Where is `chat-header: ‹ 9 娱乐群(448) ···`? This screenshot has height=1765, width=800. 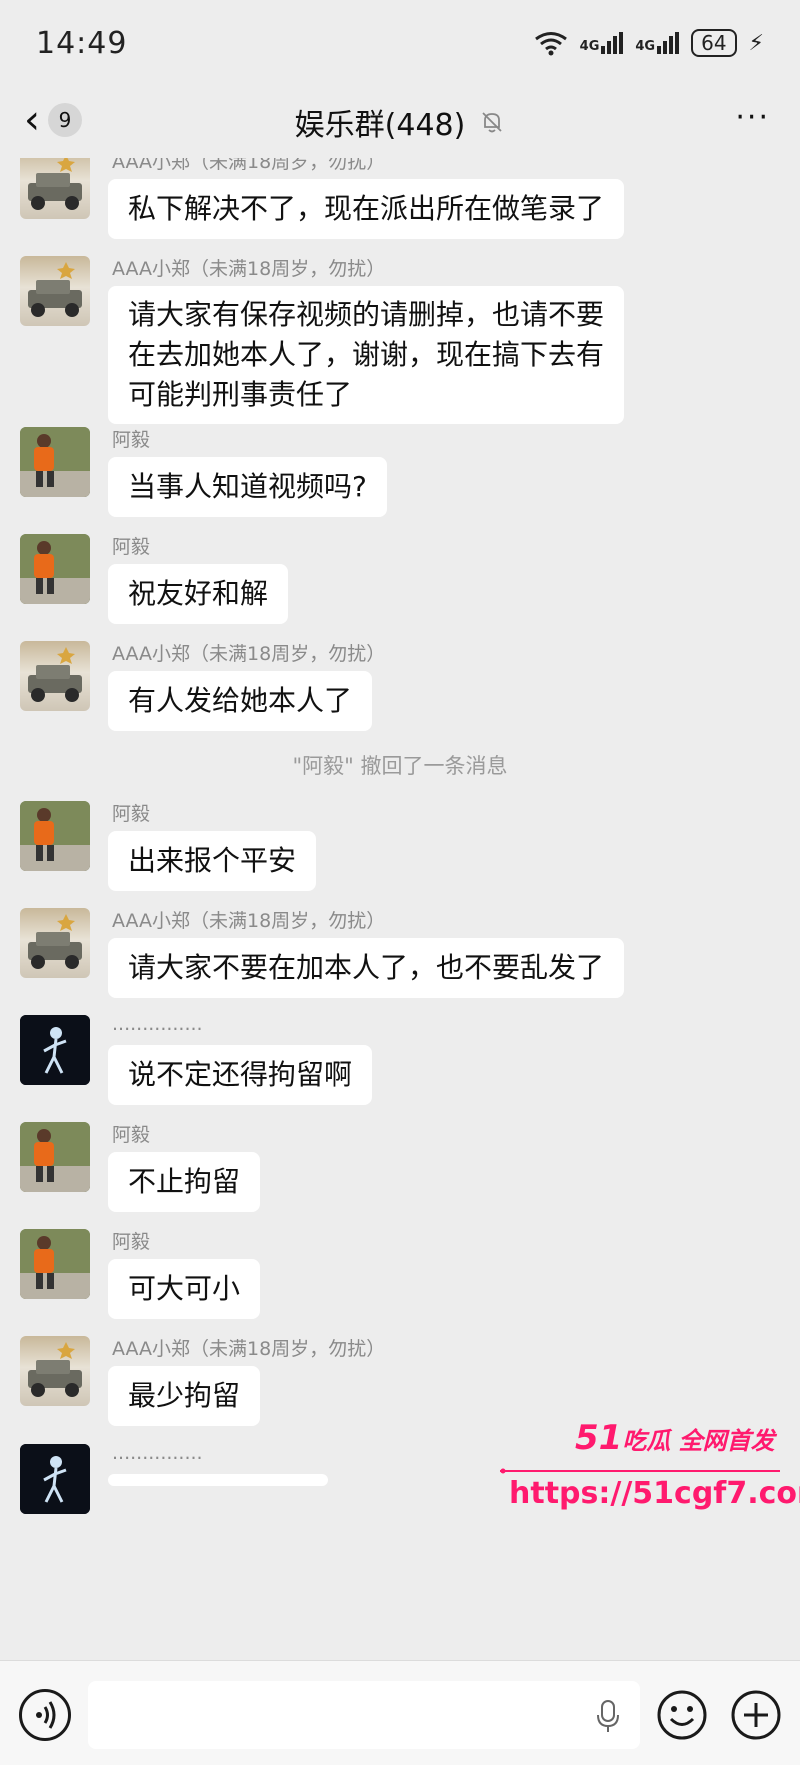 chat-header: ‹ 9 娱乐群(448) ··· is located at coordinates (400, 122).